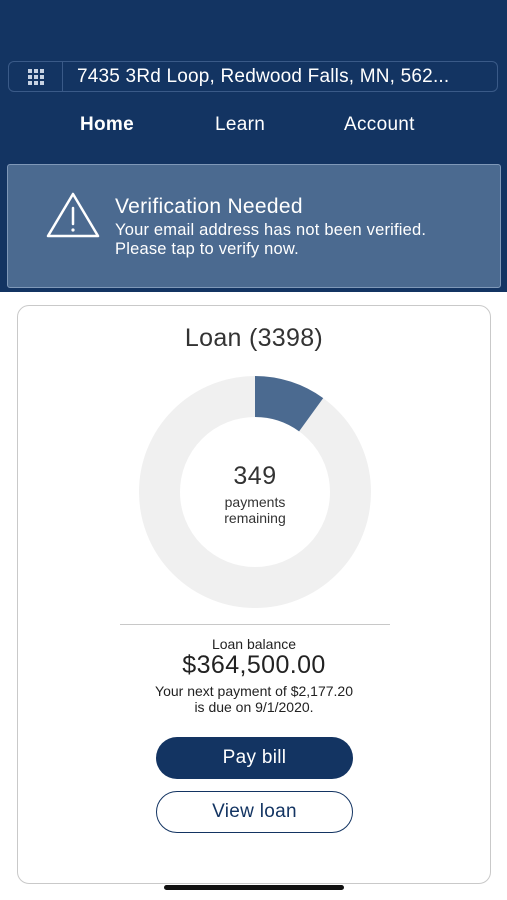  What do you see at coordinates (209, 206) in the screenshot?
I see `banner-title: Verification Needed` at bounding box center [209, 206].